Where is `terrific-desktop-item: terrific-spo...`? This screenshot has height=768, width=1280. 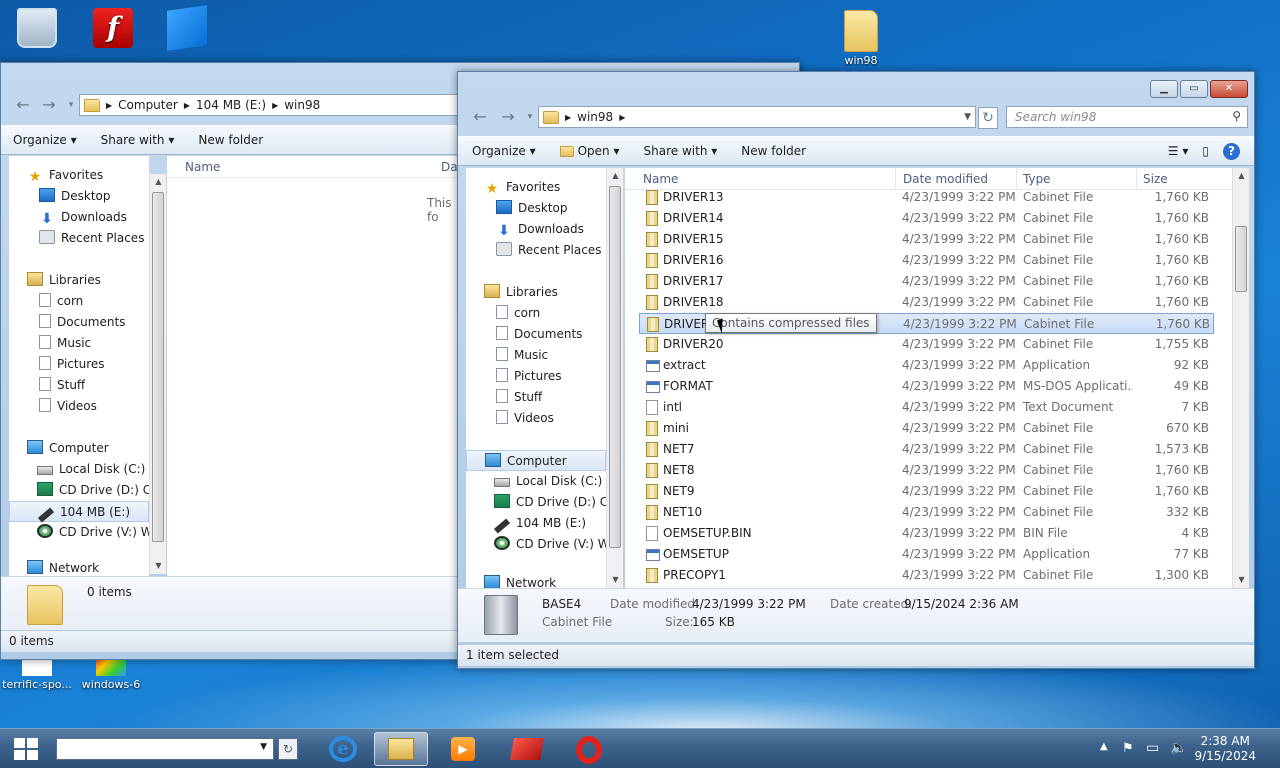
terrific-desktop-item: terrific-spo... is located at coordinates (37, 673).